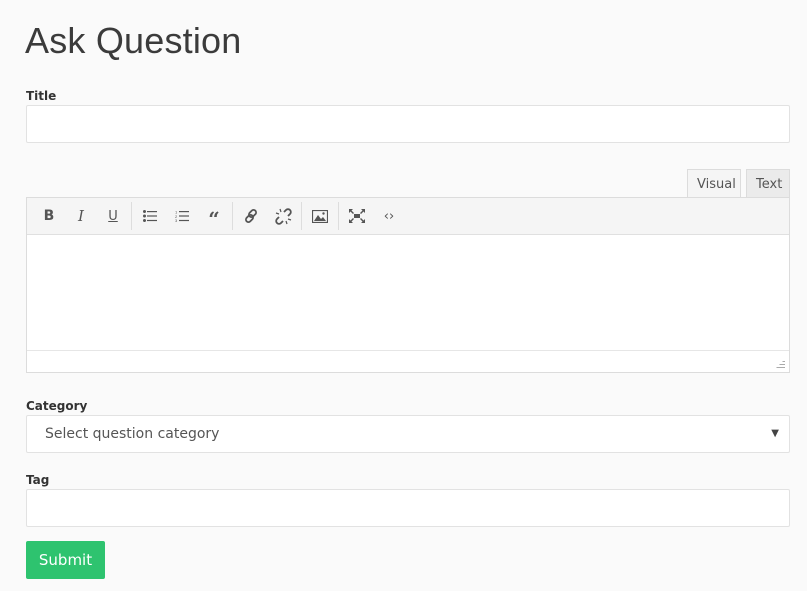 This screenshot has width=807, height=591. Describe the element at coordinates (214, 219) in the screenshot. I see `blockquote-icon: “` at that location.